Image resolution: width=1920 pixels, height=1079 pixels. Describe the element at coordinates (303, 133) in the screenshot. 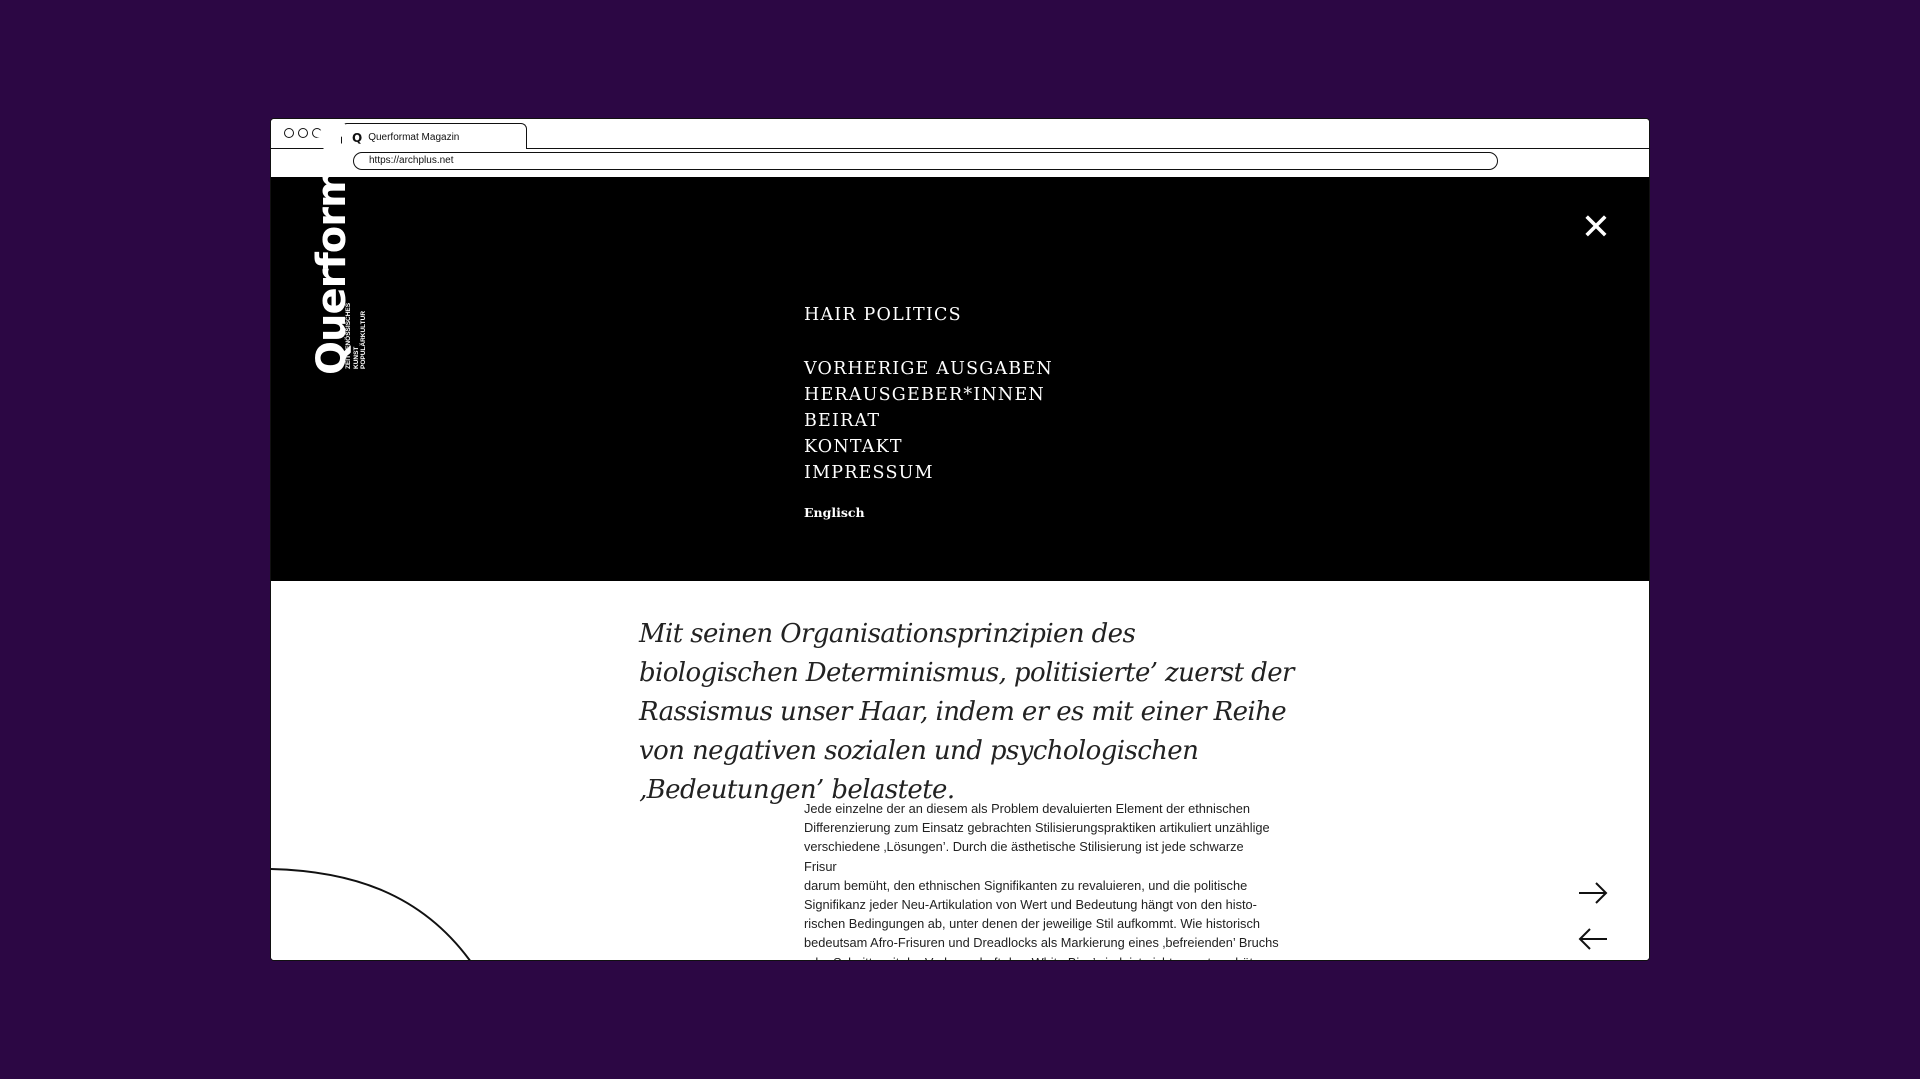

I see `window-minimize-dot` at that location.